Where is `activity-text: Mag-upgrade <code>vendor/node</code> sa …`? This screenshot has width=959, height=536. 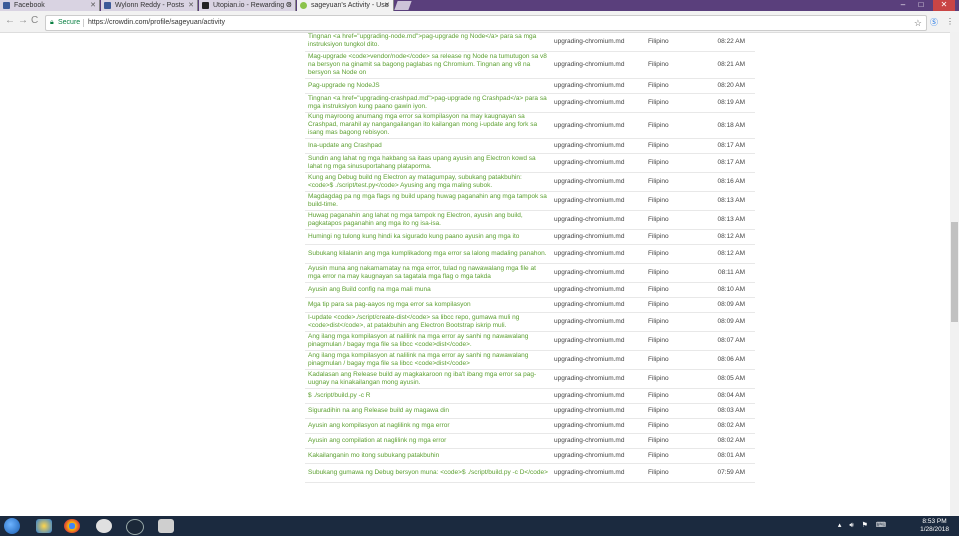 activity-text: Mag-upgrade <code>vendor/node</code> sa … is located at coordinates (428, 65).